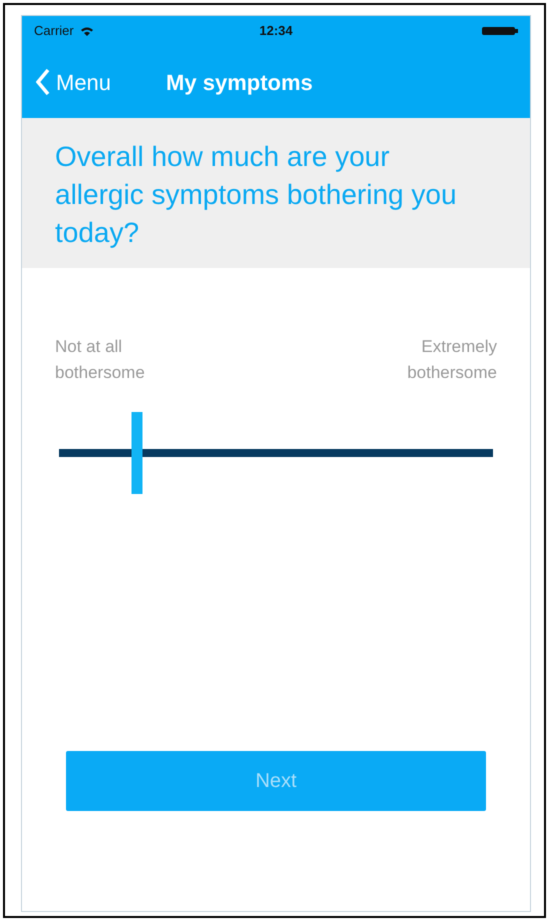  Describe the element at coordinates (451, 360) in the screenshot. I see `max-label: Extremely bothersome` at that location.